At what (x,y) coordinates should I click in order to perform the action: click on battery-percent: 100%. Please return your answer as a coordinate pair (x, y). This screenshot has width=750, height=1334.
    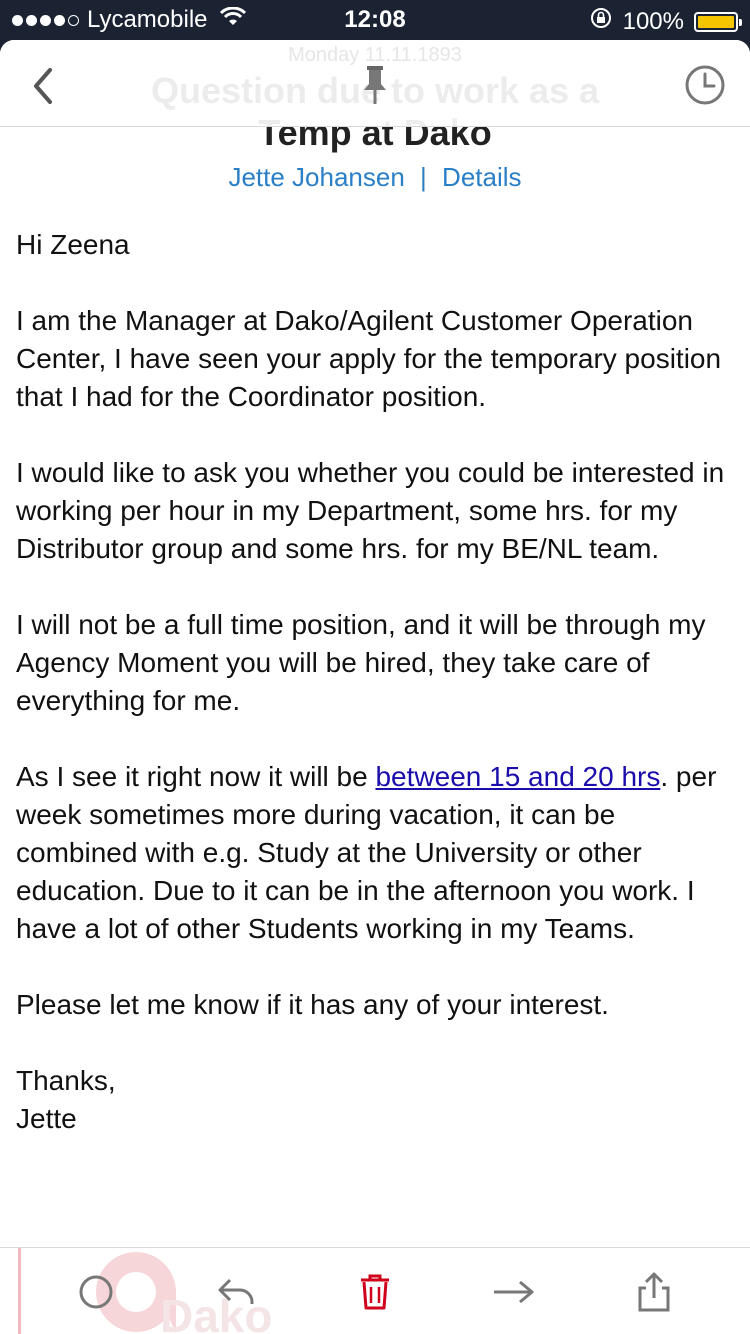
    Looking at the image, I should click on (653, 21).